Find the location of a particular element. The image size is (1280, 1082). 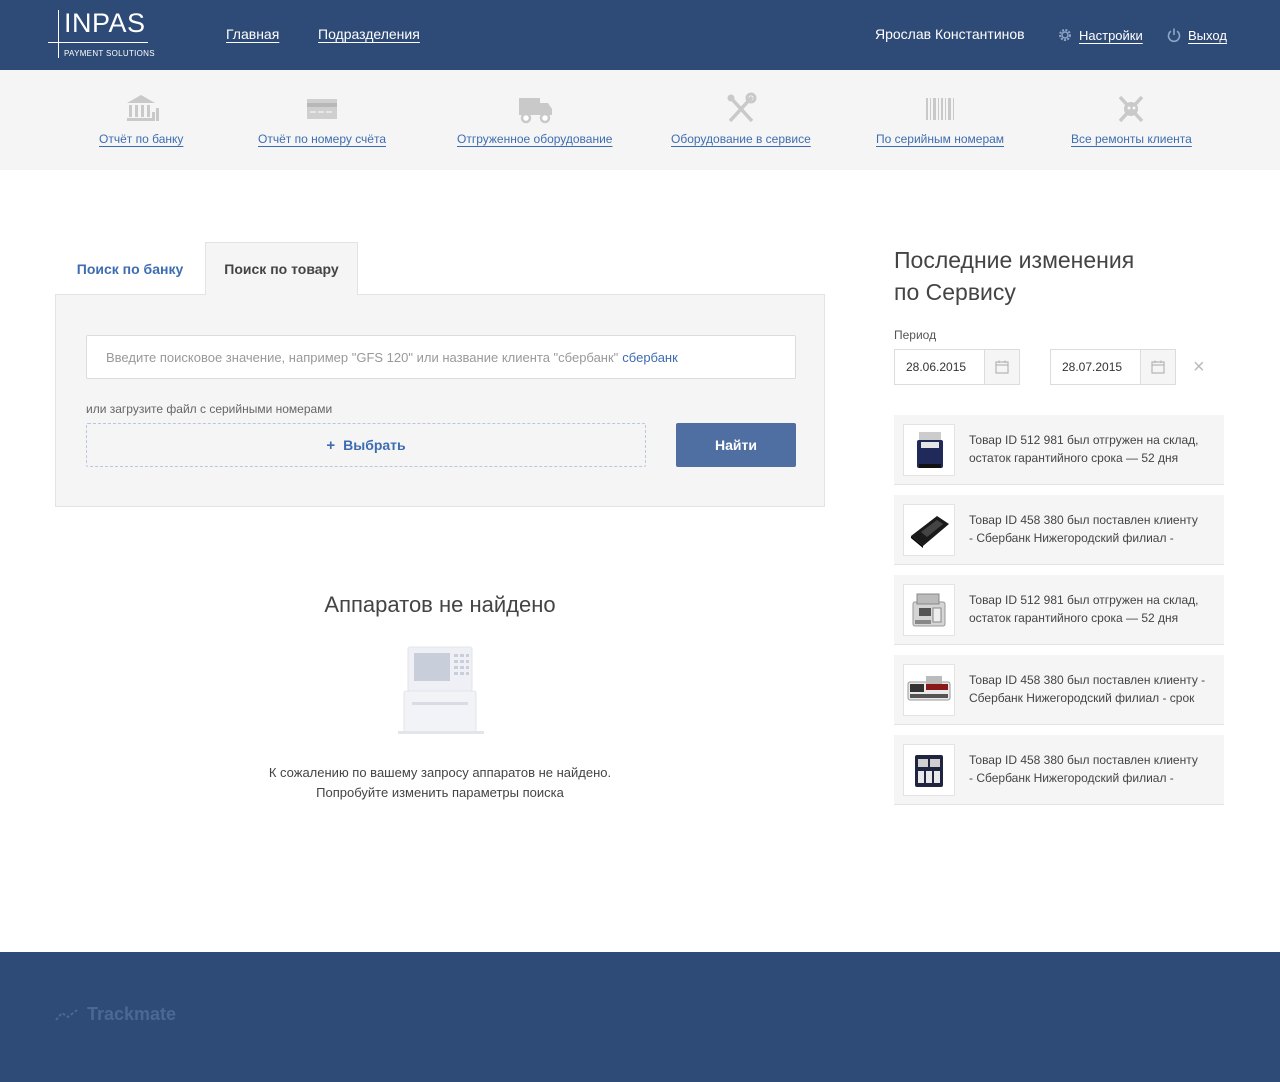

sidebar-title-line1: Последние изменения is located at coordinates (1014, 260).